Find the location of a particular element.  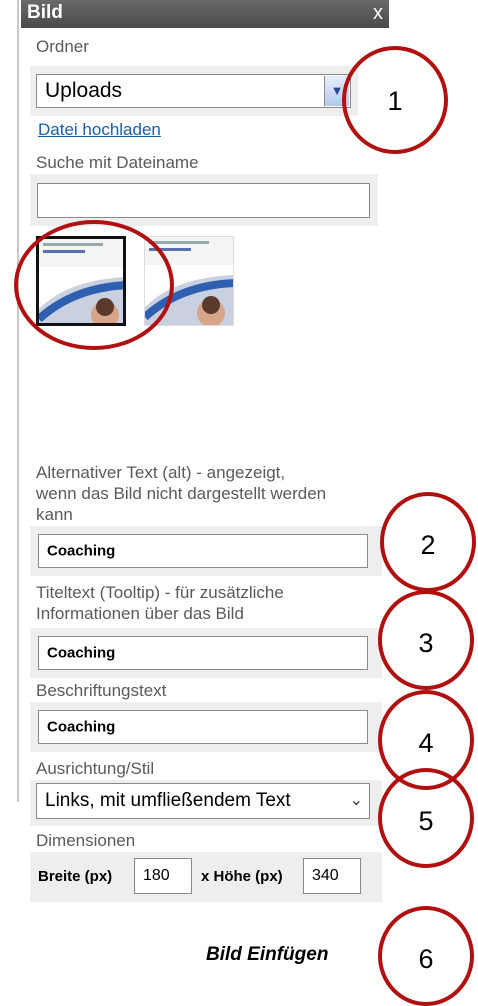

alt-text-label-3: kann is located at coordinates (54, 514).